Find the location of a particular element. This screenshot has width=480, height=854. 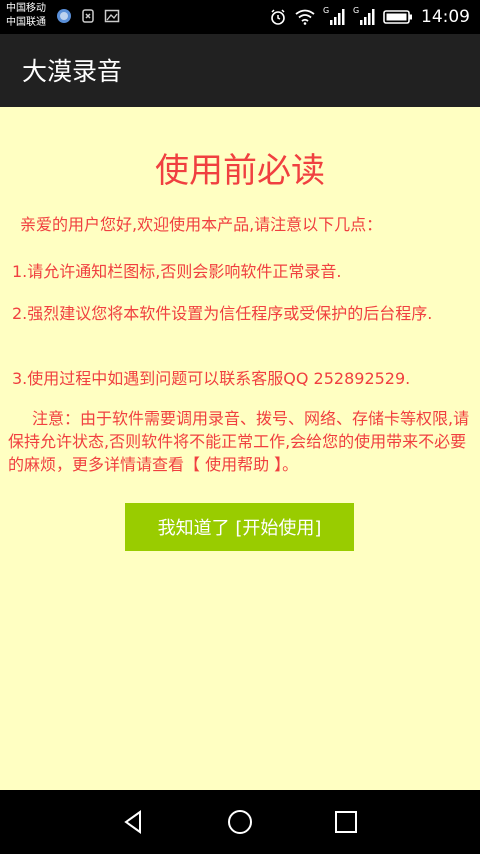

app-title: 大漠录音 is located at coordinates (72, 71).